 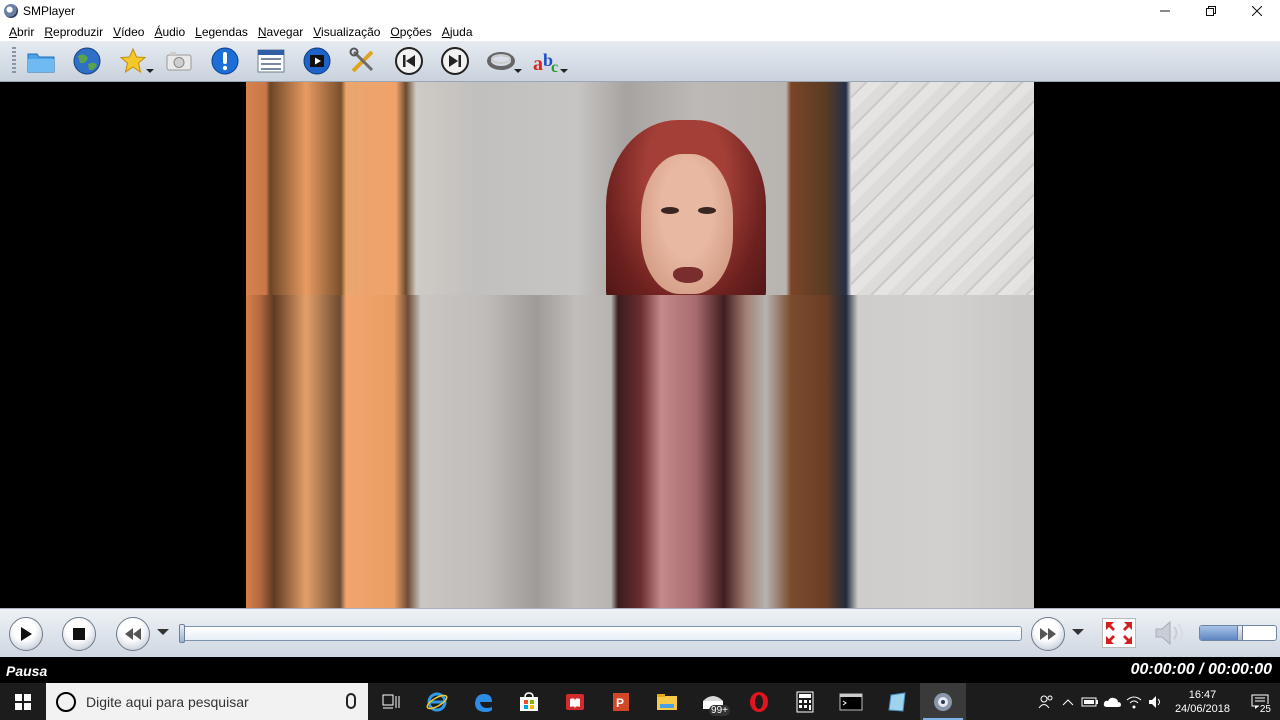 I want to click on menu-audio: Áudio, so click(x=169, y=32).